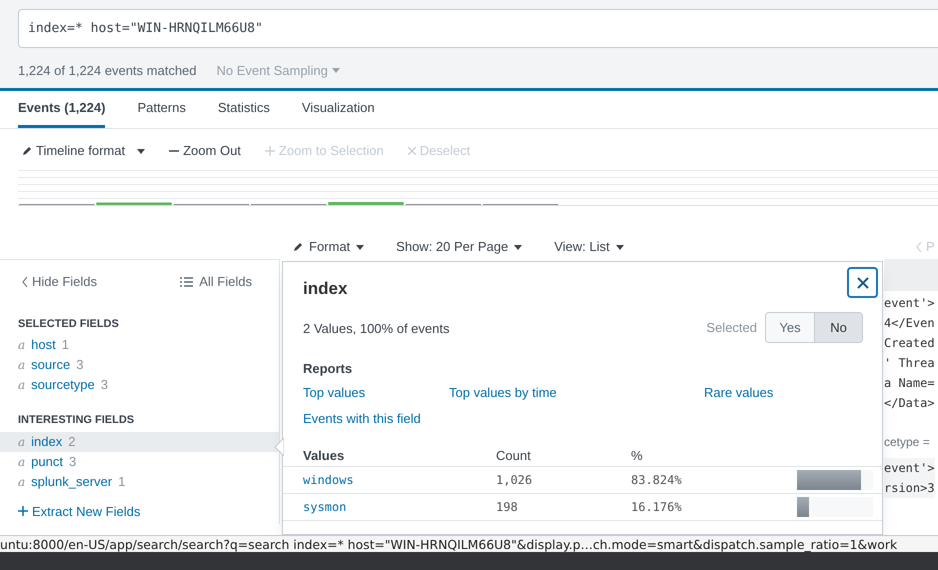  I want to click on value-link: sysmon, so click(389, 507).